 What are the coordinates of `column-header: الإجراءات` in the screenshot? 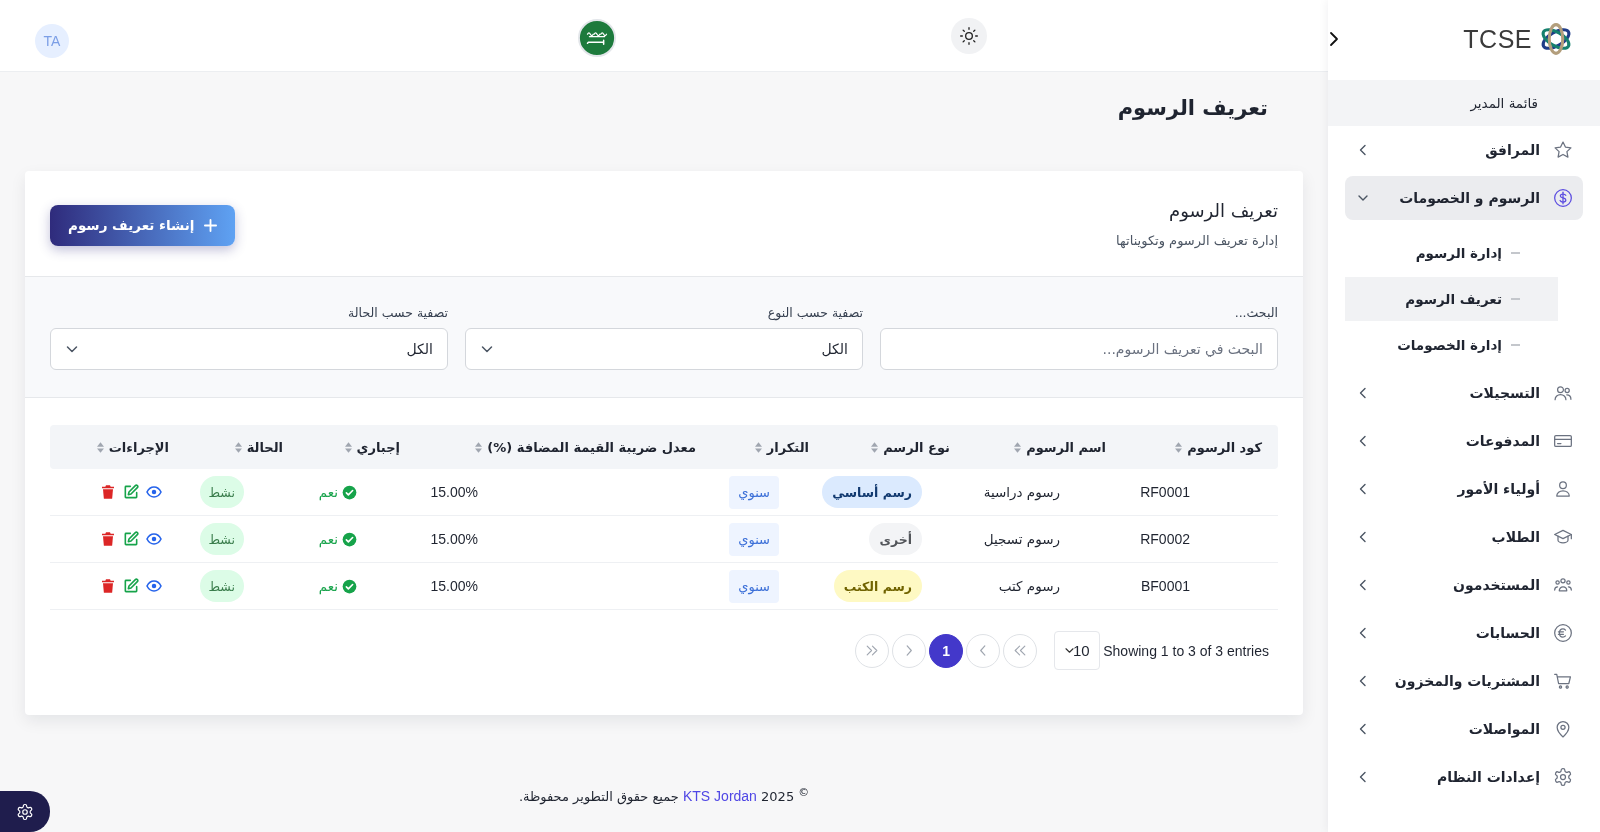 It's located at (118, 447).